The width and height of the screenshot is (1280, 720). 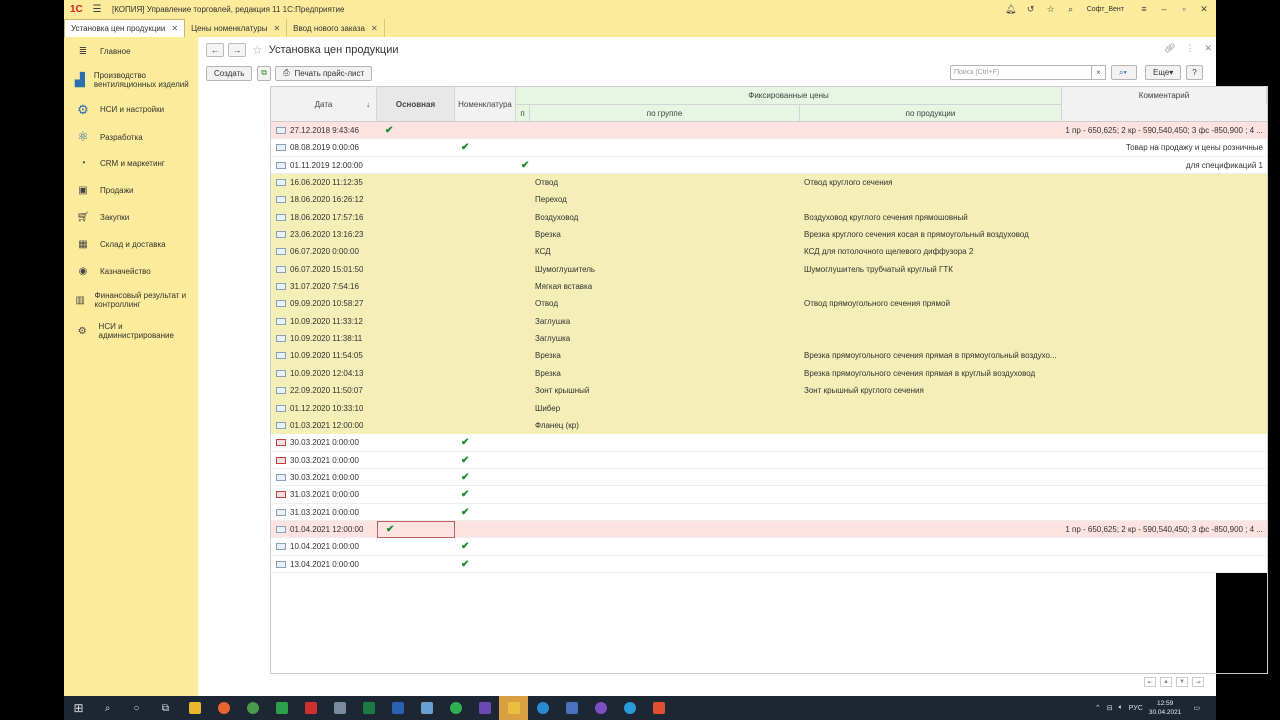 What do you see at coordinates (769, 425) in the screenshot?
I see `table-row: 01.03.2021 12:00:00 Фланец (кр)` at bounding box center [769, 425].